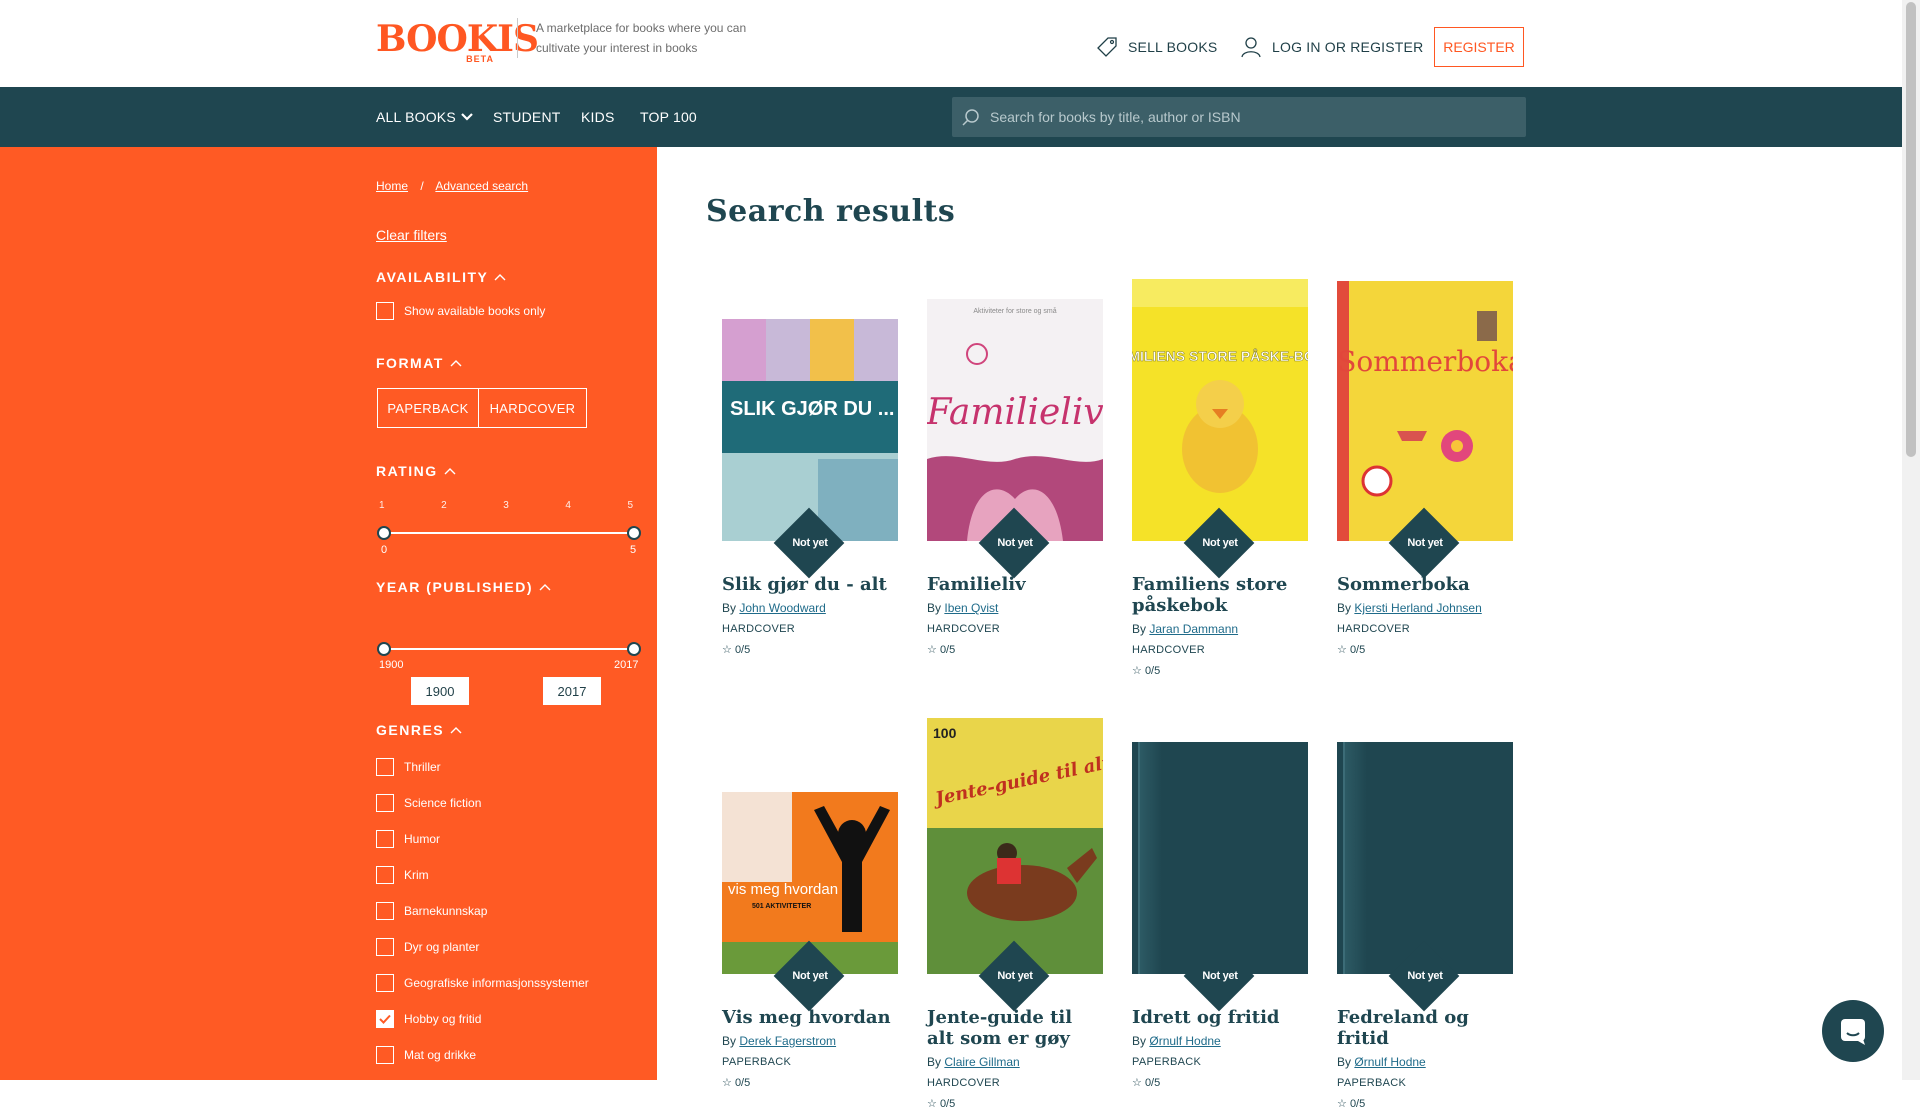 The height and width of the screenshot is (1110, 1920). I want to click on genre-checkbox: Humor, so click(408, 839).